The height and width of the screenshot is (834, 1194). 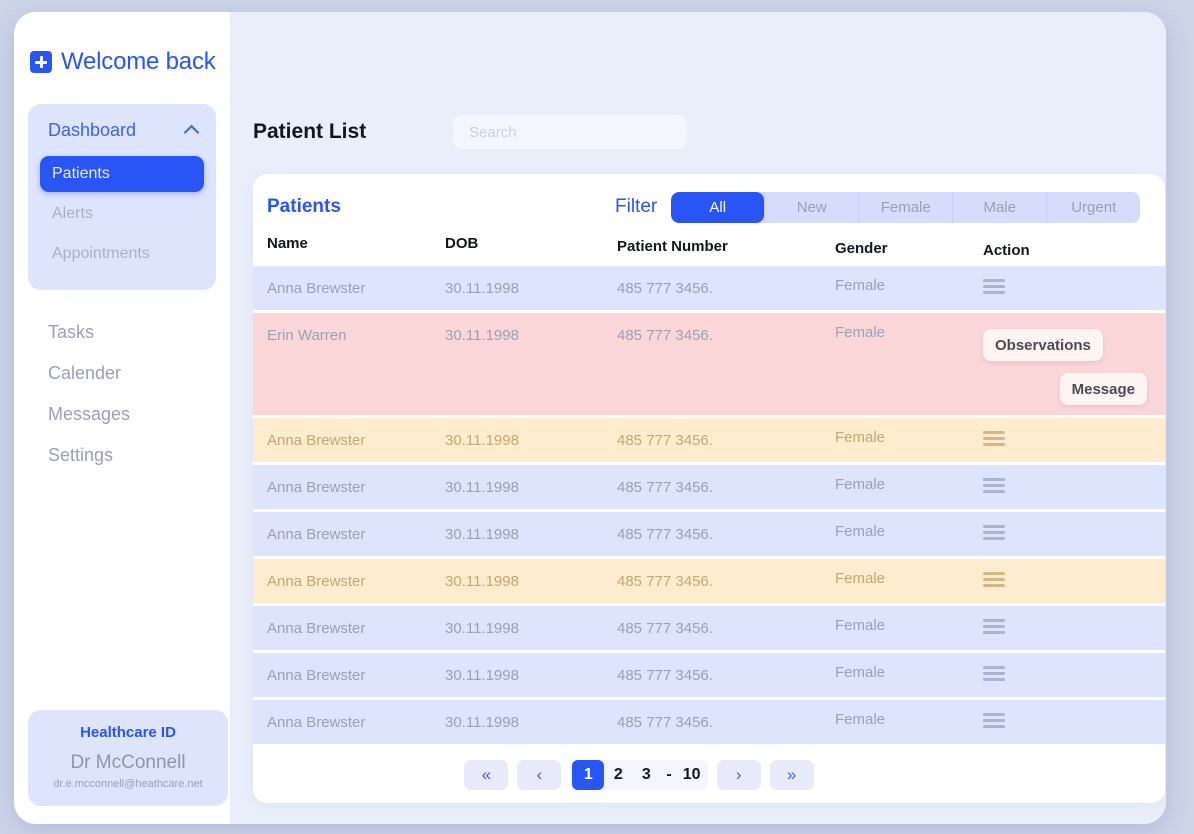 I want to click on sidebar-item-calender: Calender, so click(x=122, y=373).